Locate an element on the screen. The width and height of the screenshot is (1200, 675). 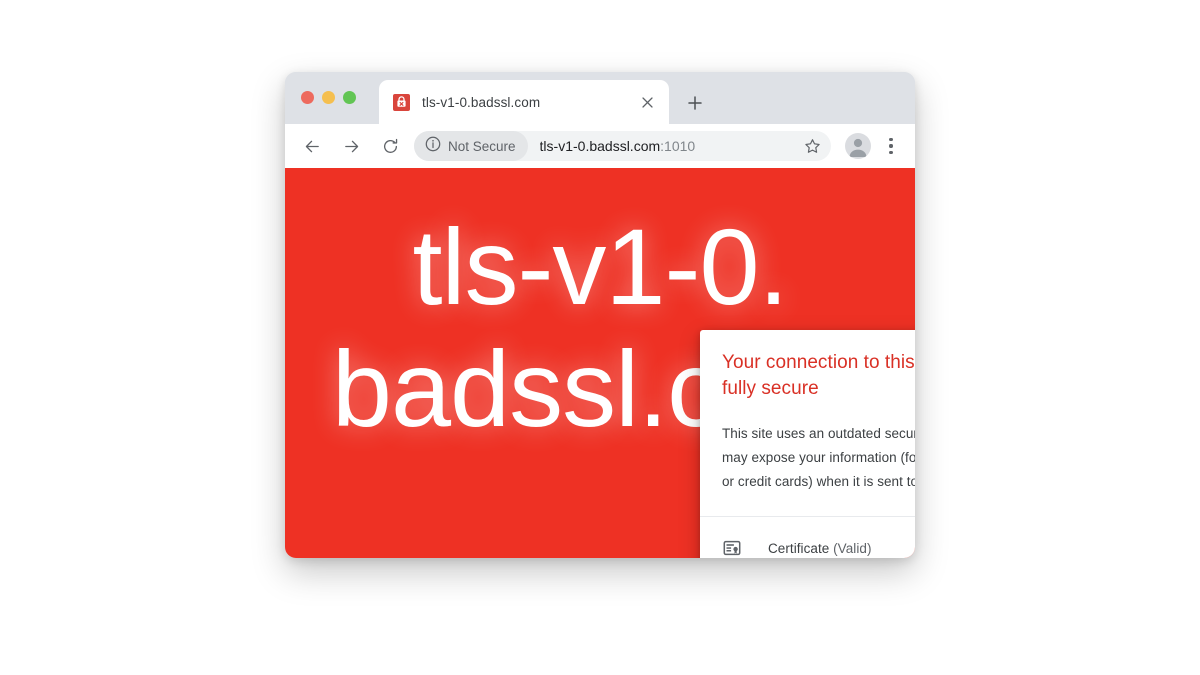
omnibox-url-text: tls-v1-0.badssl.com:1010 is located at coordinates (667, 146).